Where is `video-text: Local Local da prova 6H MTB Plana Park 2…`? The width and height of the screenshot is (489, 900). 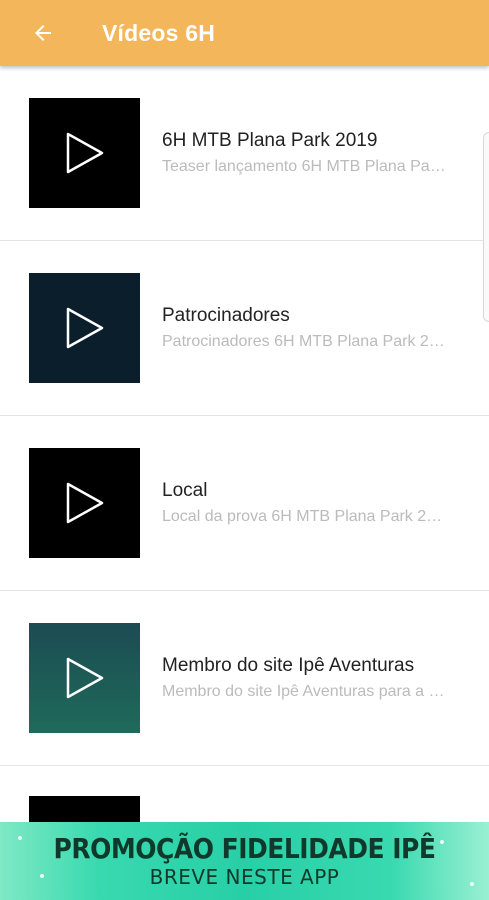 video-text: Local Local da prova 6H MTB Plana Park 2… is located at coordinates (306, 503).